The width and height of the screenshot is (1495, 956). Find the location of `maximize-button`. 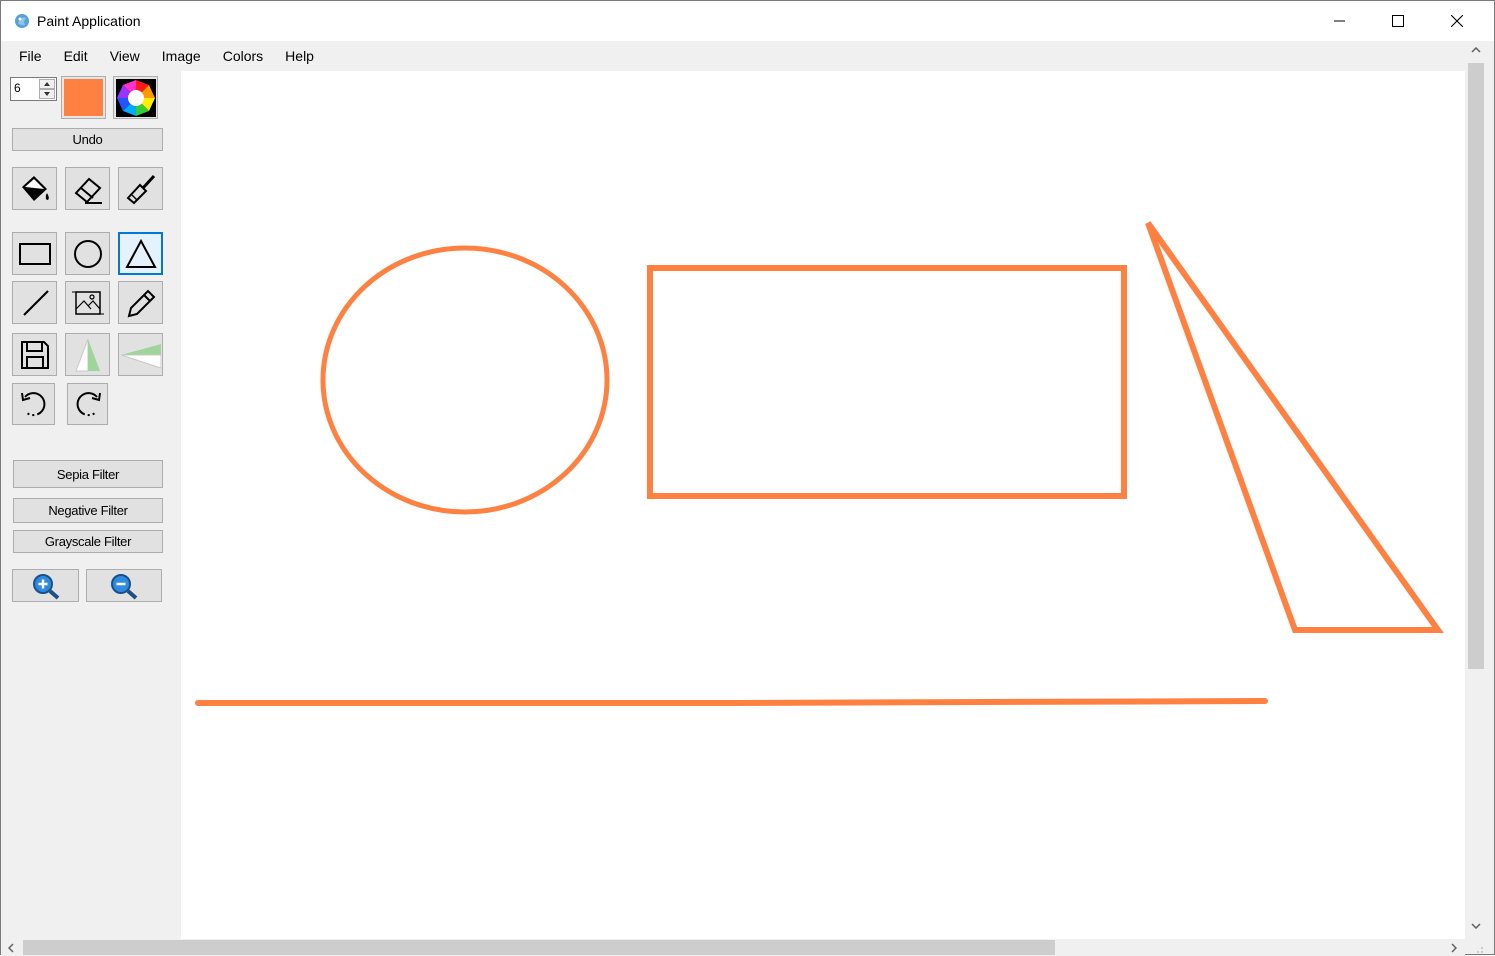

maximize-button is located at coordinates (1398, 21).